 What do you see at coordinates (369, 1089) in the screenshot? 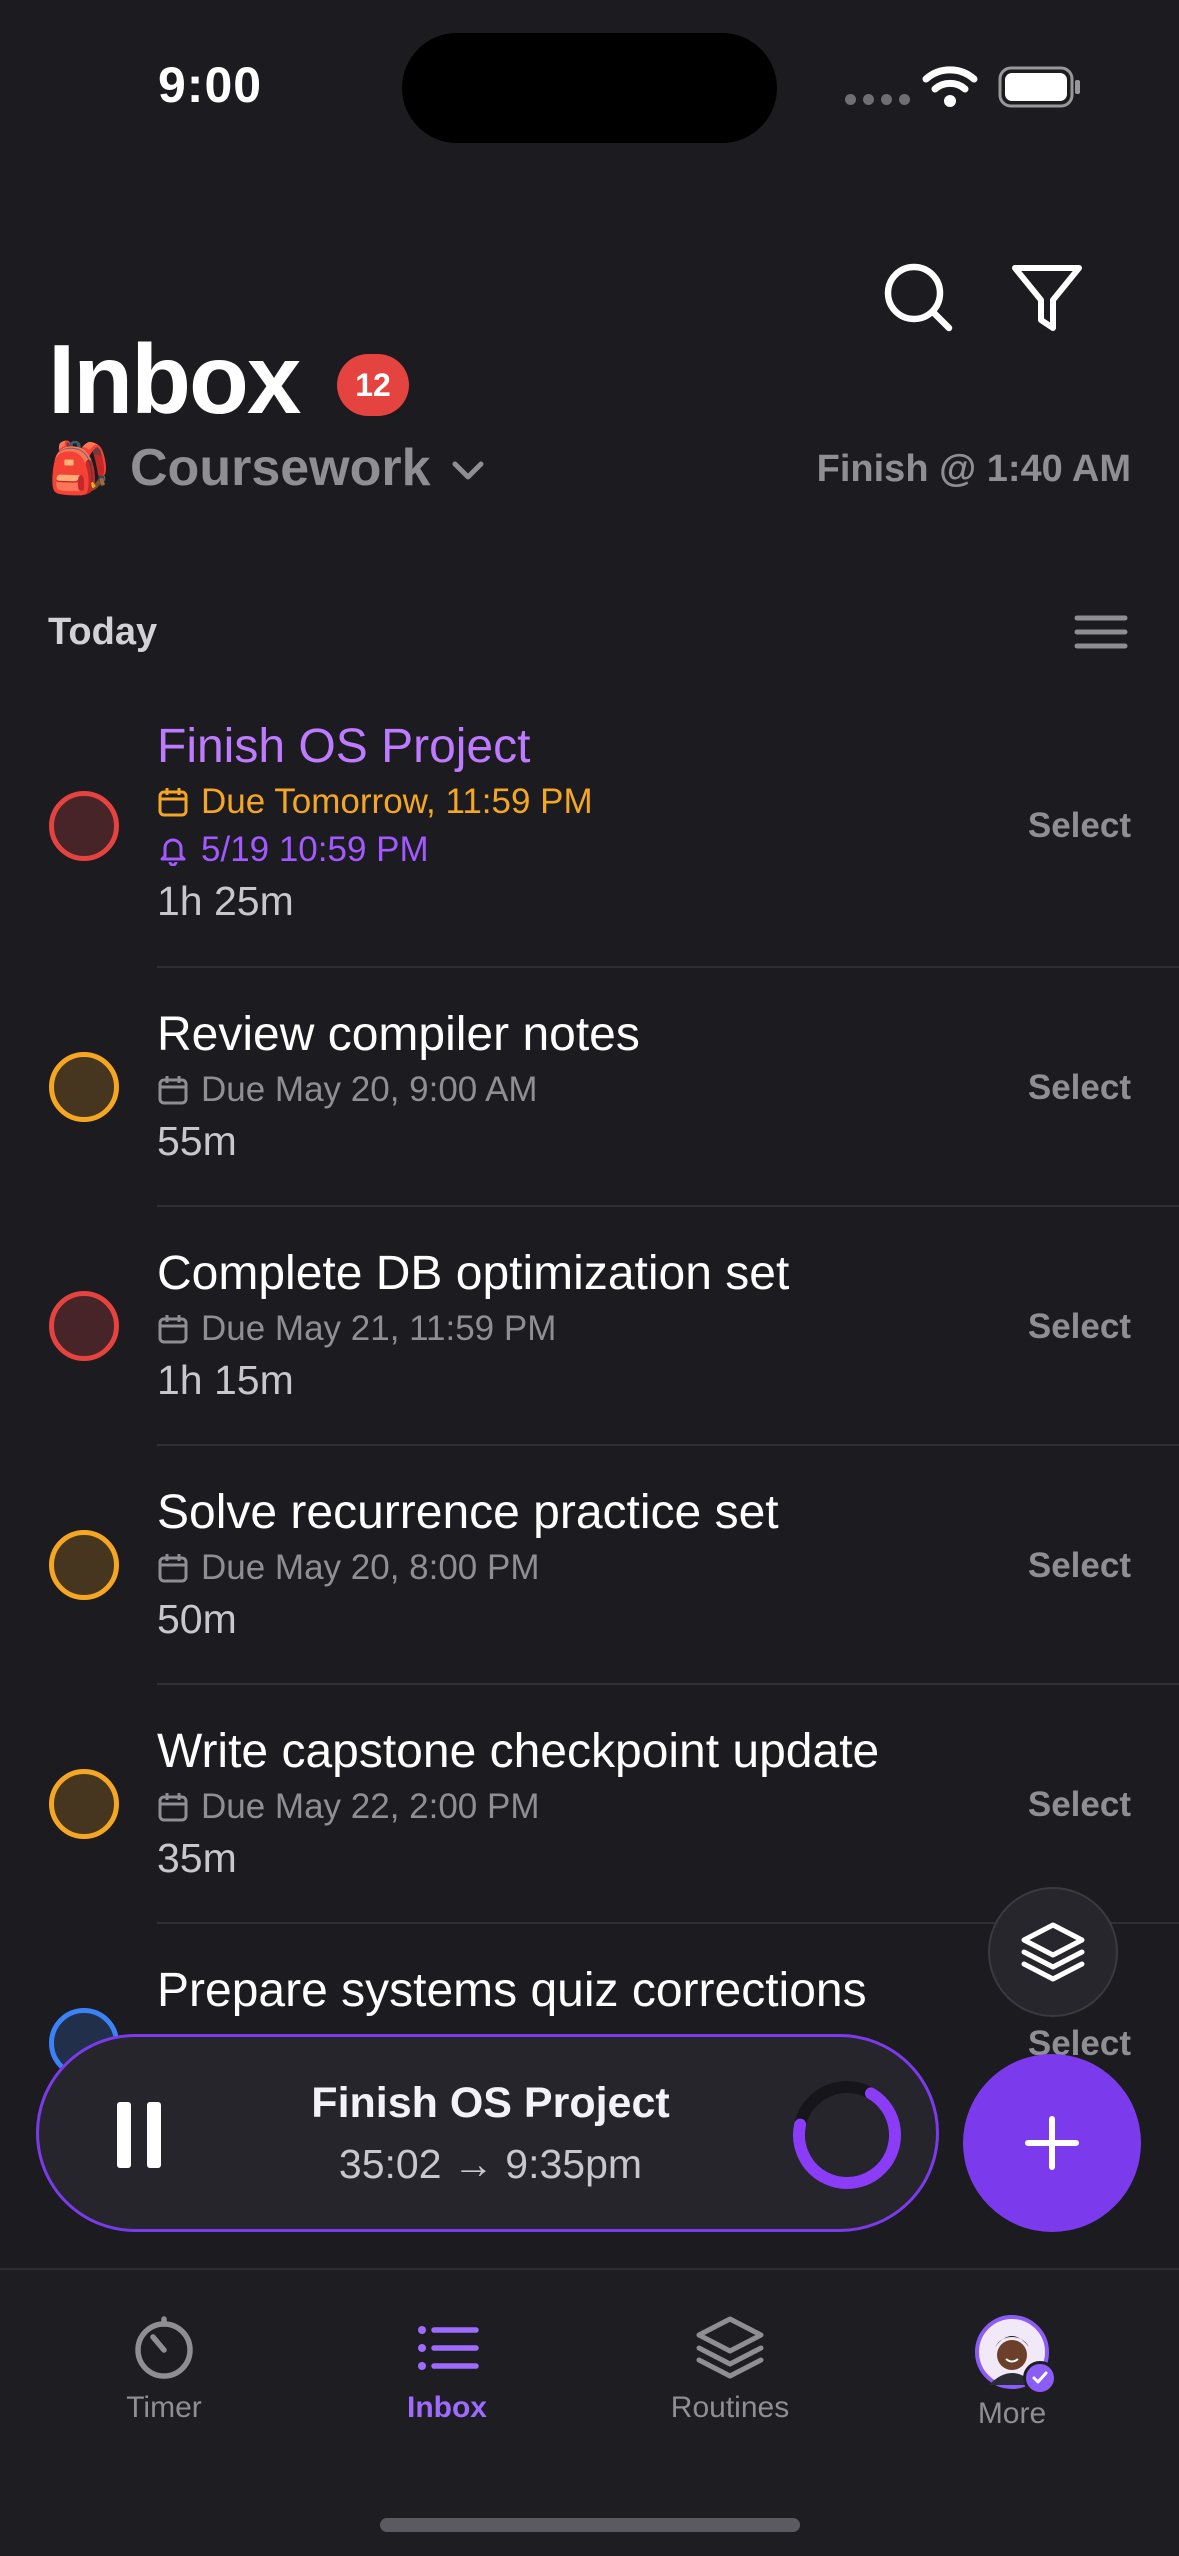
I see `task-due-text: Due May 20, 9:00 AM` at bounding box center [369, 1089].